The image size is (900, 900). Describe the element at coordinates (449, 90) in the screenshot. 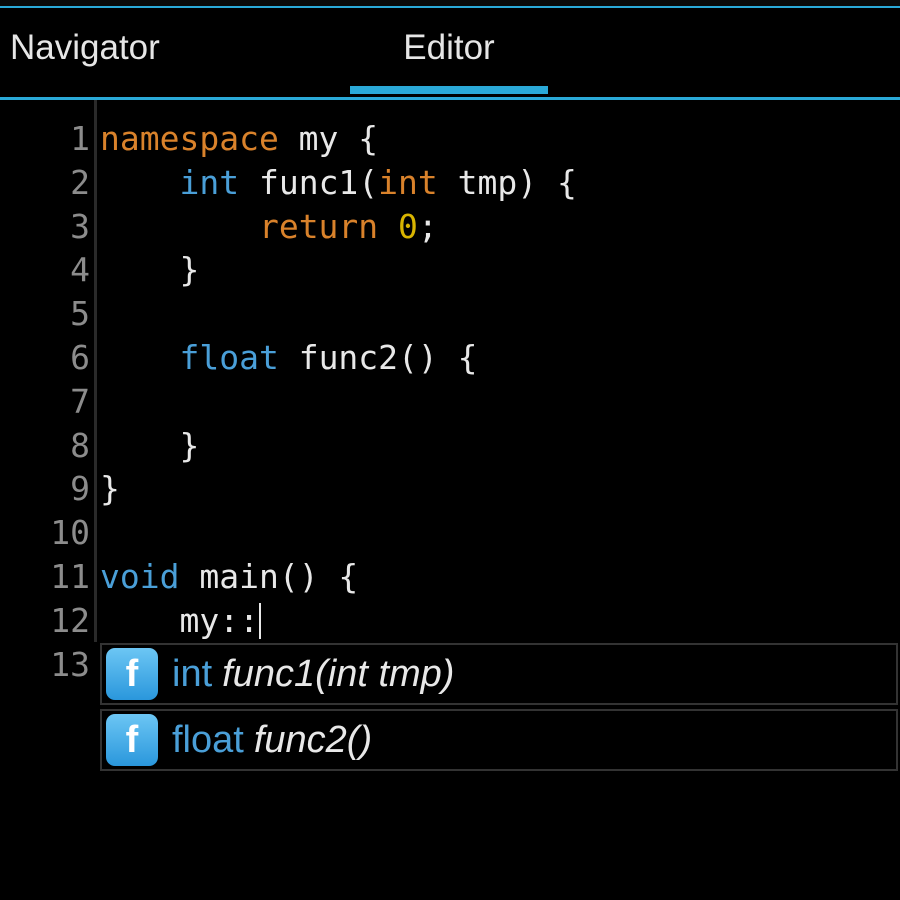

I see `active-tab-indicator` at that location.